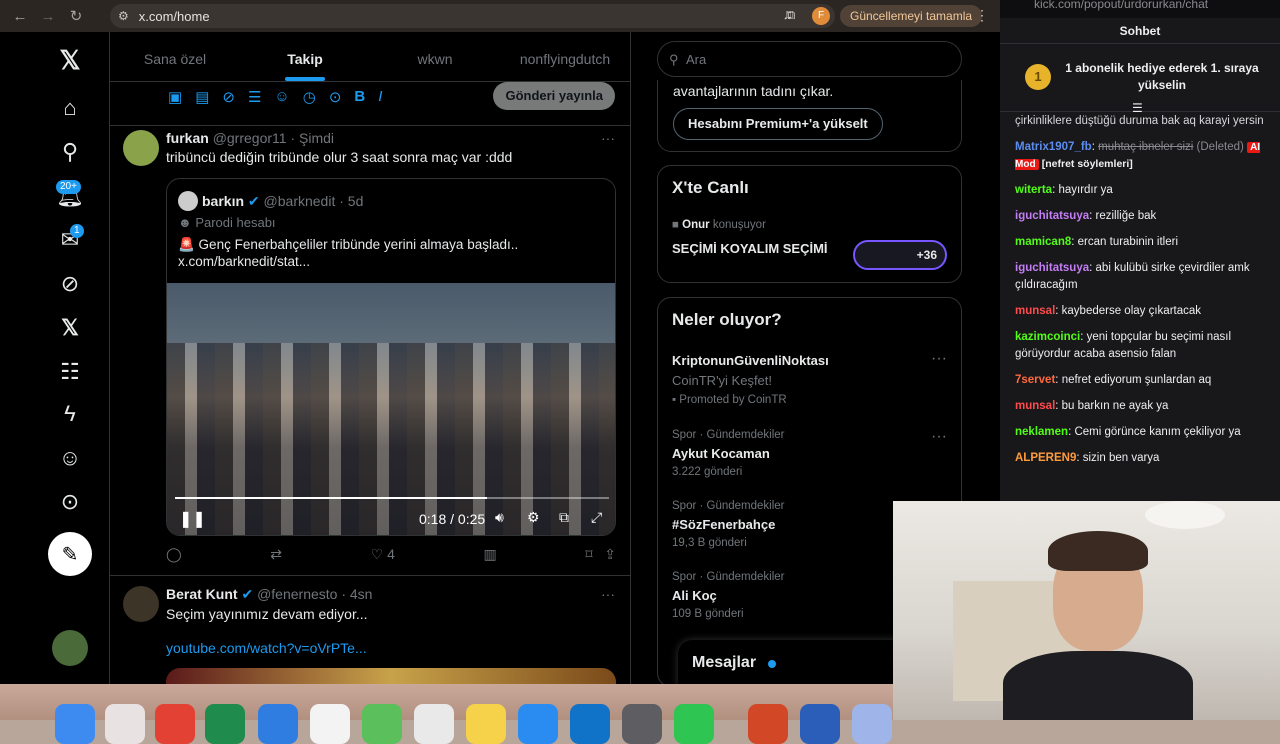 Image resolution: width=1280 pixels, height=744 pixels. What do you see at coordinates (694, 724) in the screenshot?
I see `whatsapp-icon` at bounding box center [694, 724].